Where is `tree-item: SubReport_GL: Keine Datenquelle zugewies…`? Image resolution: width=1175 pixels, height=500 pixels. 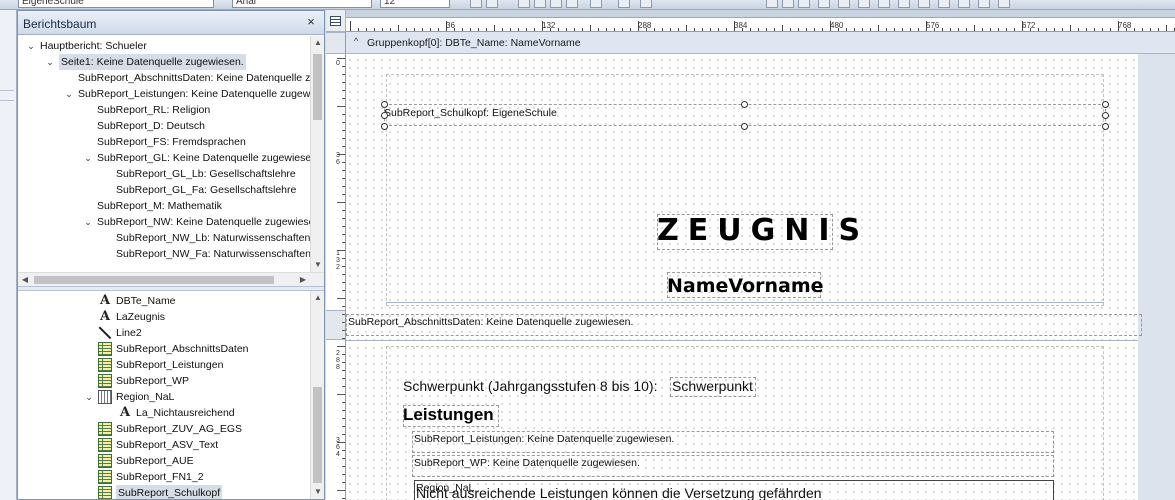 tree-item: SubReport_GL: Keine Datenquelle zugewies… is located at coordinates (208, 158).